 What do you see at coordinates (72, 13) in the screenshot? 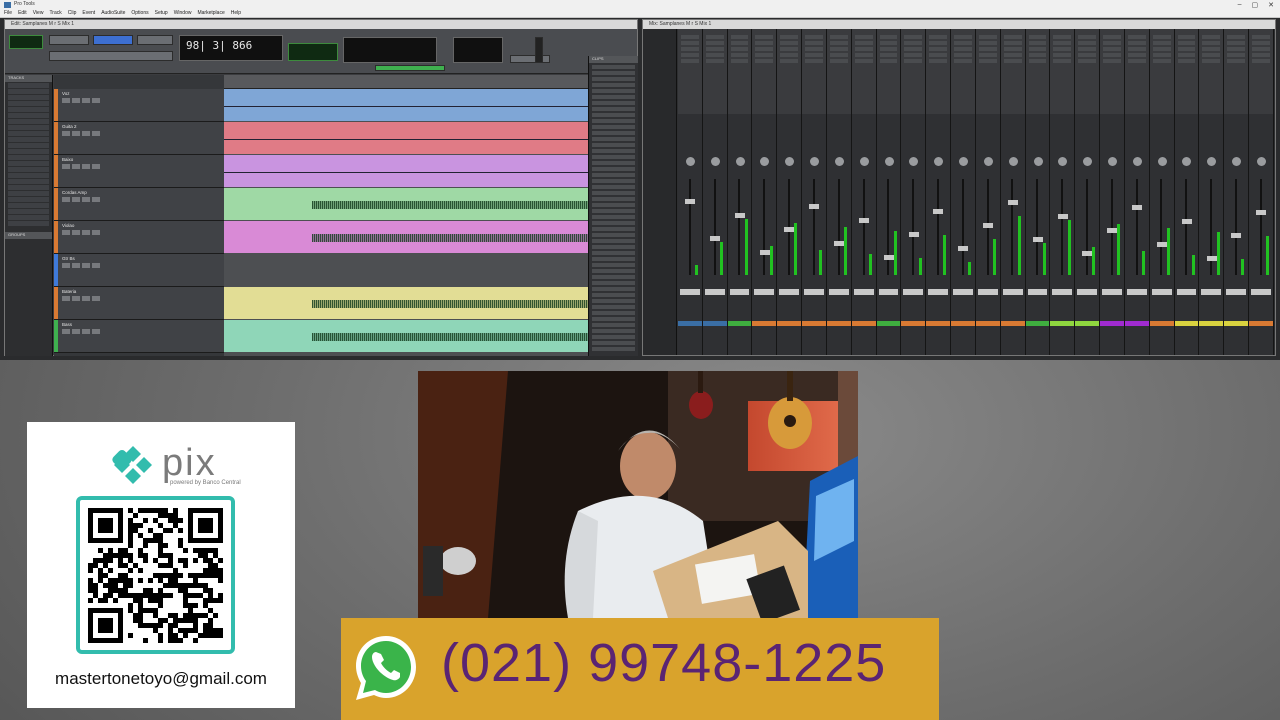
I see `menu-item: Clip` at bounding box center [72, 13].